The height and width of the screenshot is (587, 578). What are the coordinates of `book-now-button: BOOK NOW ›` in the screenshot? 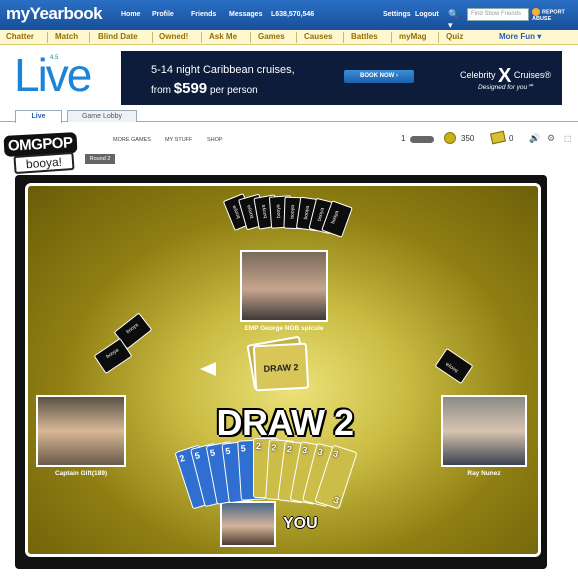 It's located at (379, 76).